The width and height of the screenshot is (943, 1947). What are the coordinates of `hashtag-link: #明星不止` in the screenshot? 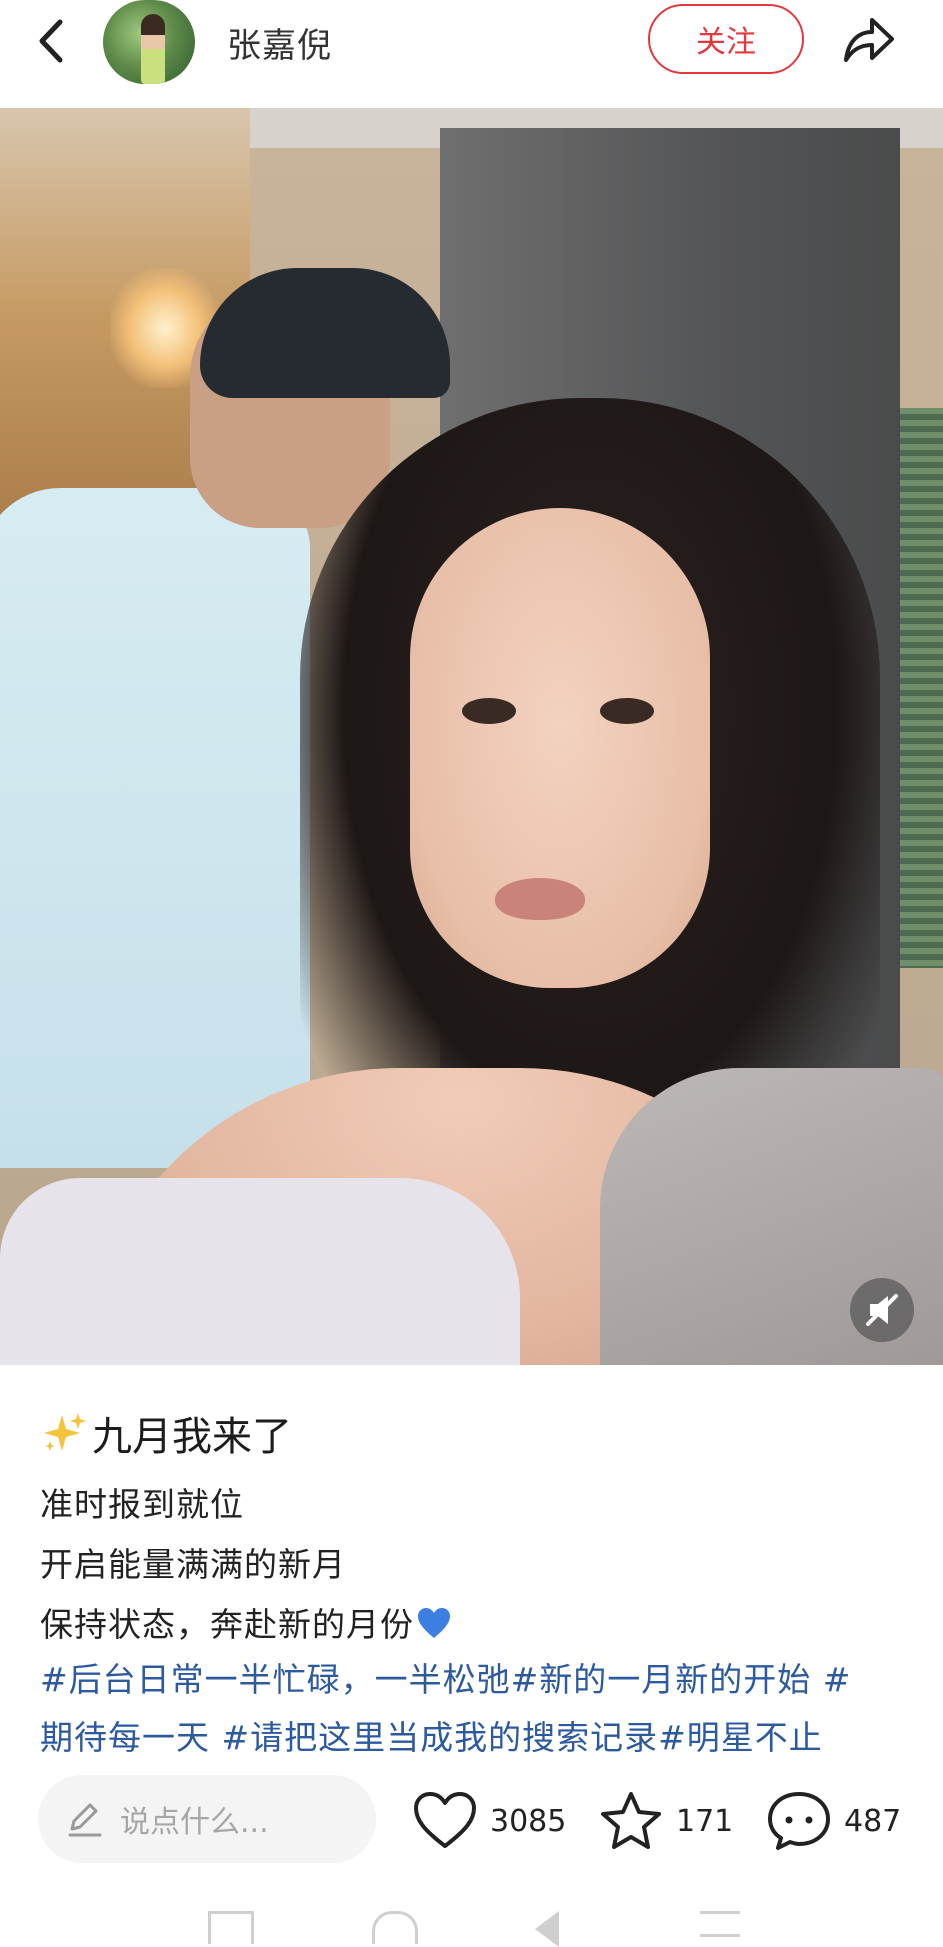 It's located at (740, 1737).